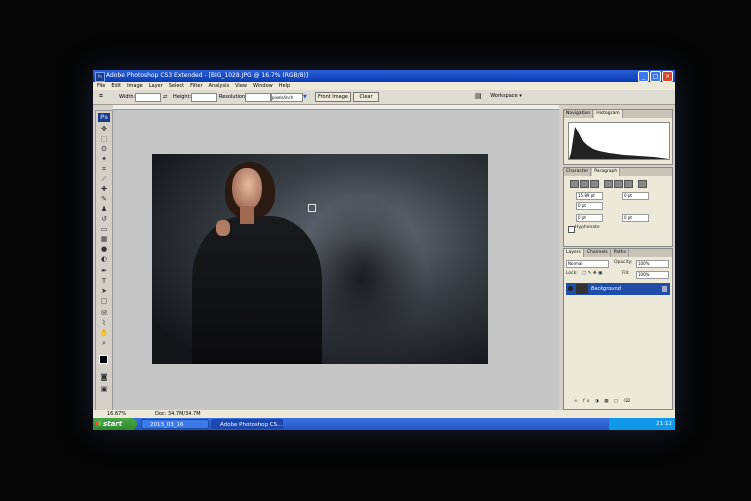  I want to click on menu-edit: Edit, so click(116, 86).